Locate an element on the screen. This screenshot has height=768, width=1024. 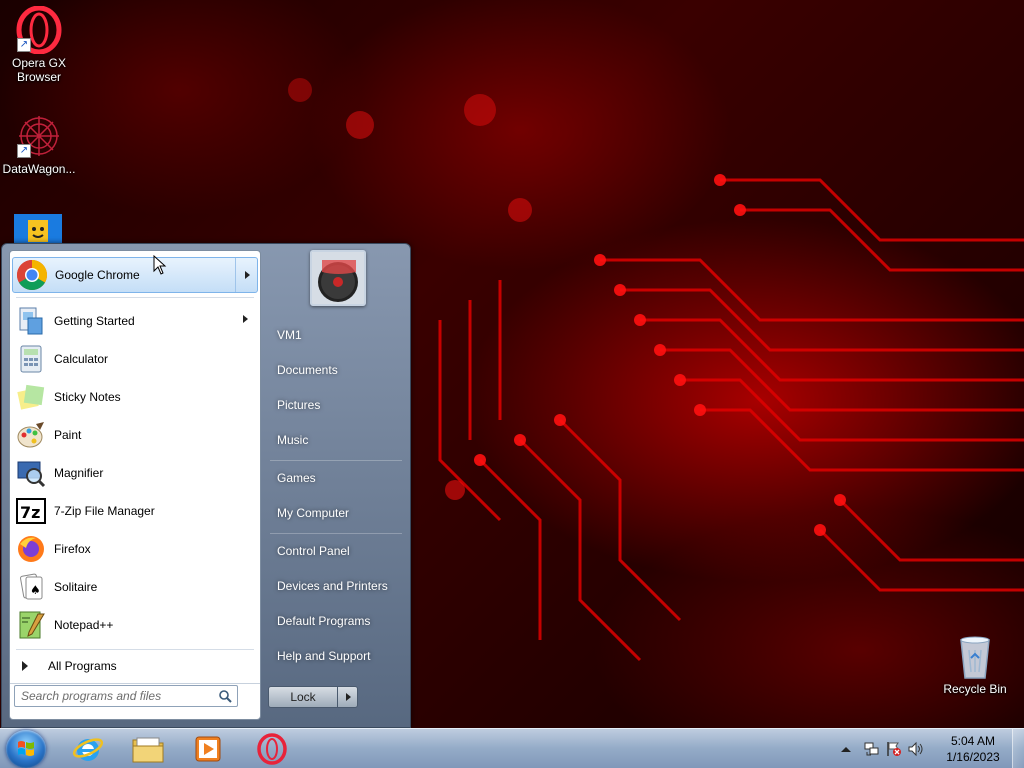
lock-label: Lock is located at coordinates (303, 697).